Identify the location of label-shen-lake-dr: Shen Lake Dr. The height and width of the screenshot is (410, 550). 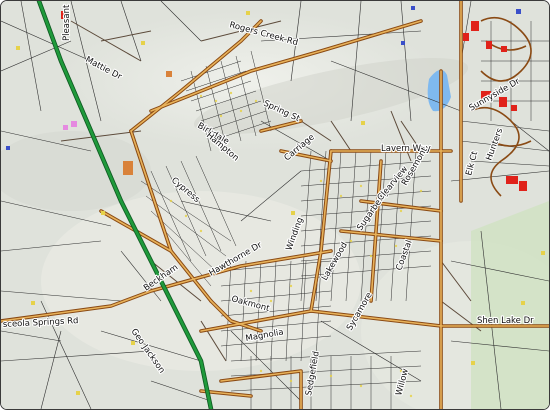
(505, 321).